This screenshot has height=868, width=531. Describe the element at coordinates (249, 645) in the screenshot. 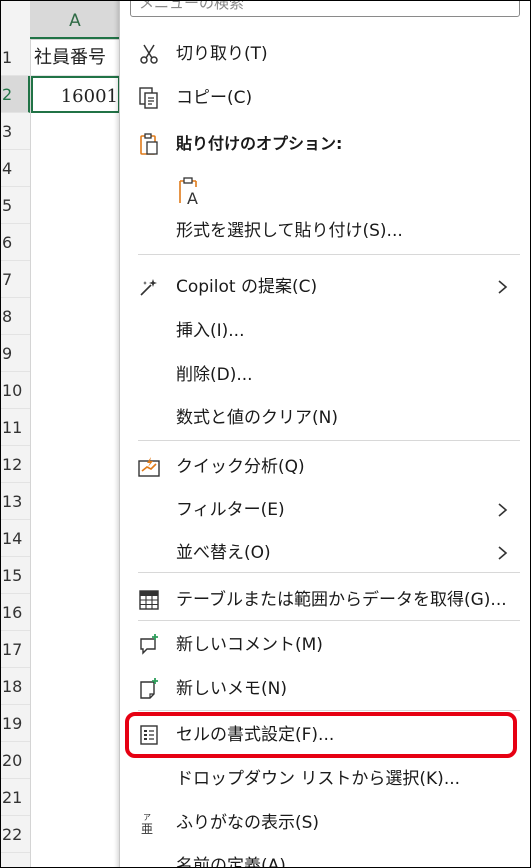

I see `menu-item-label: 新しいコメント(M)` at that location.